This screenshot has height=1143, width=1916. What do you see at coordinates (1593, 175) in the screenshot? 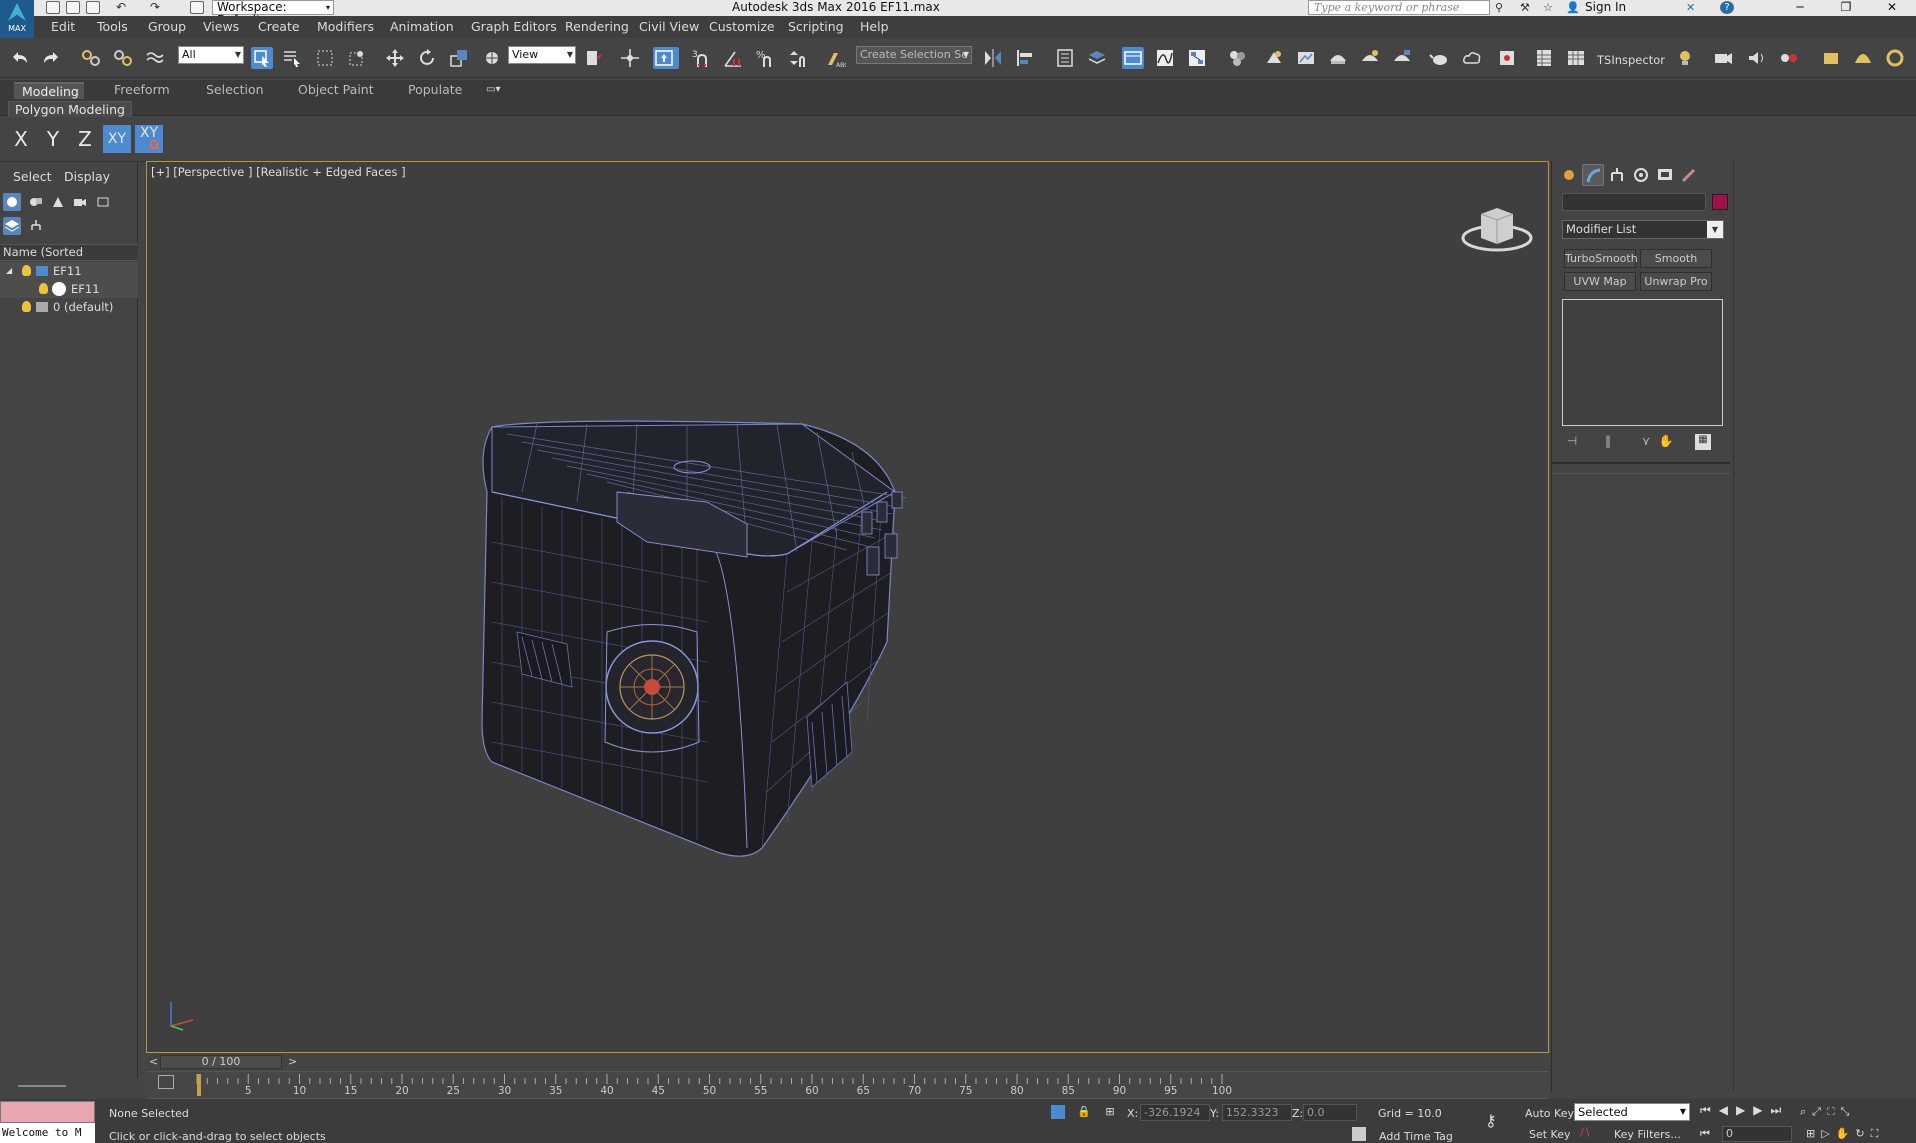
I see `modify-tab-icon` at bounding box center [1593, 175].